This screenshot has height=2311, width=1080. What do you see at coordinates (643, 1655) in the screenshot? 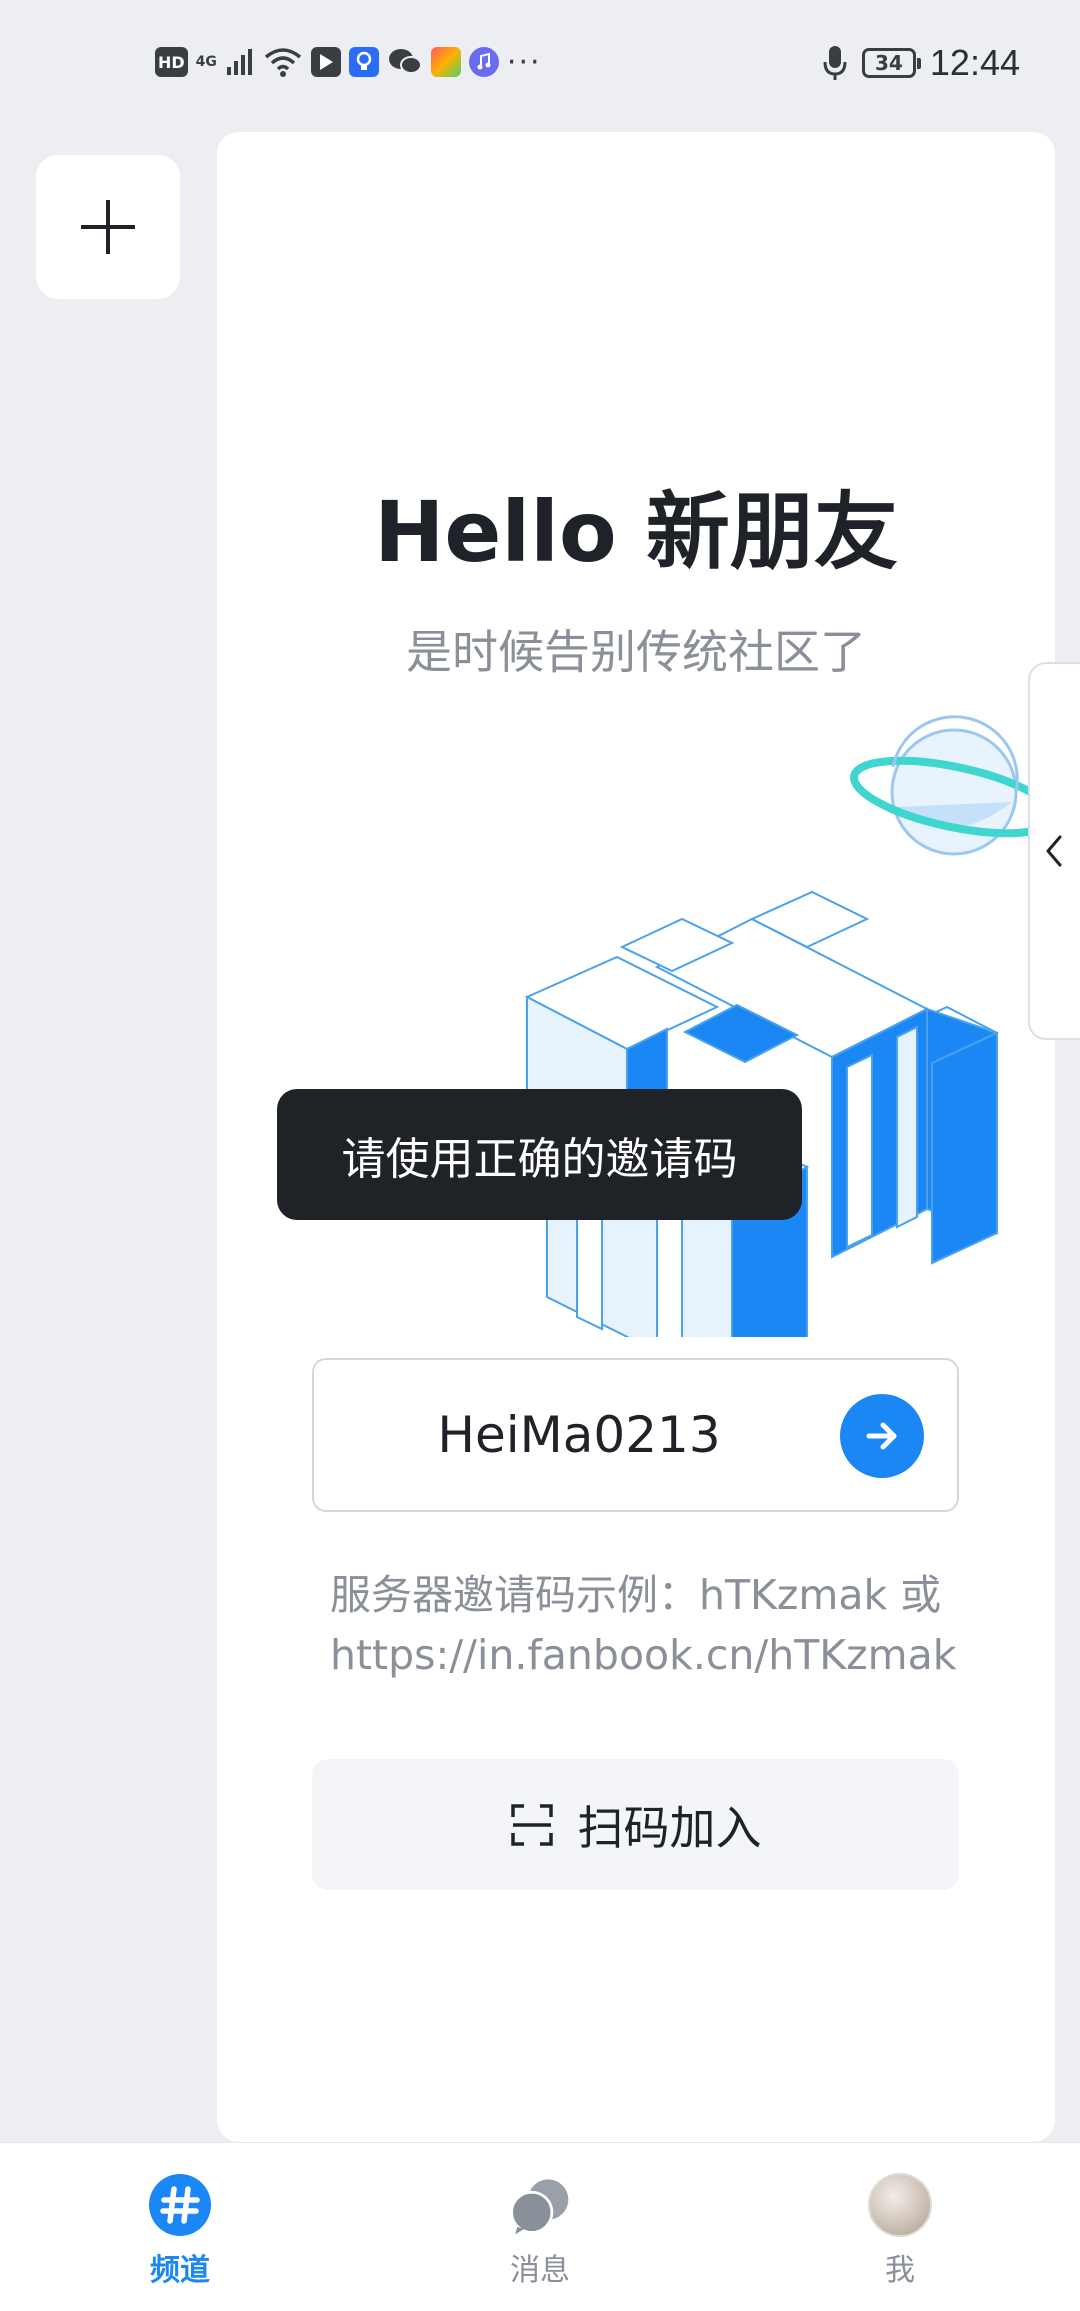
I see `hint-line-2: https://in.fanbook.cn/hTKzmak` at bounding box center [643, 1655].